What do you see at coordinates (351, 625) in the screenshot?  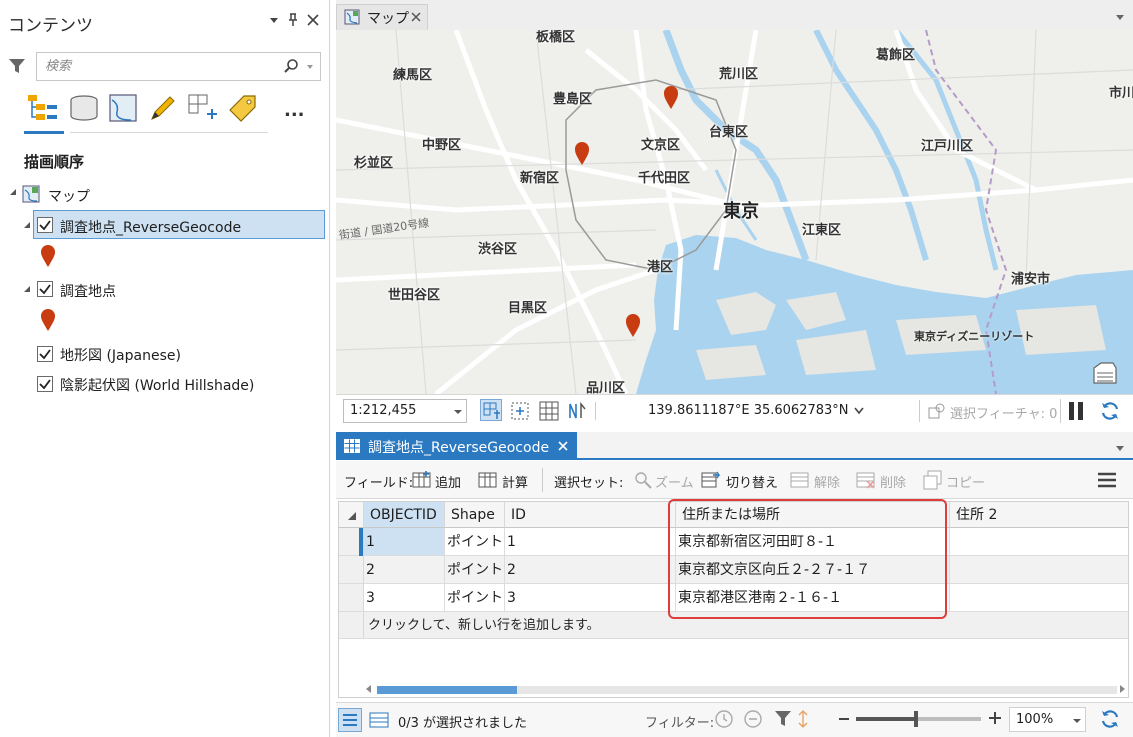 I see `new-row-header` at bounding box center [351, 625].